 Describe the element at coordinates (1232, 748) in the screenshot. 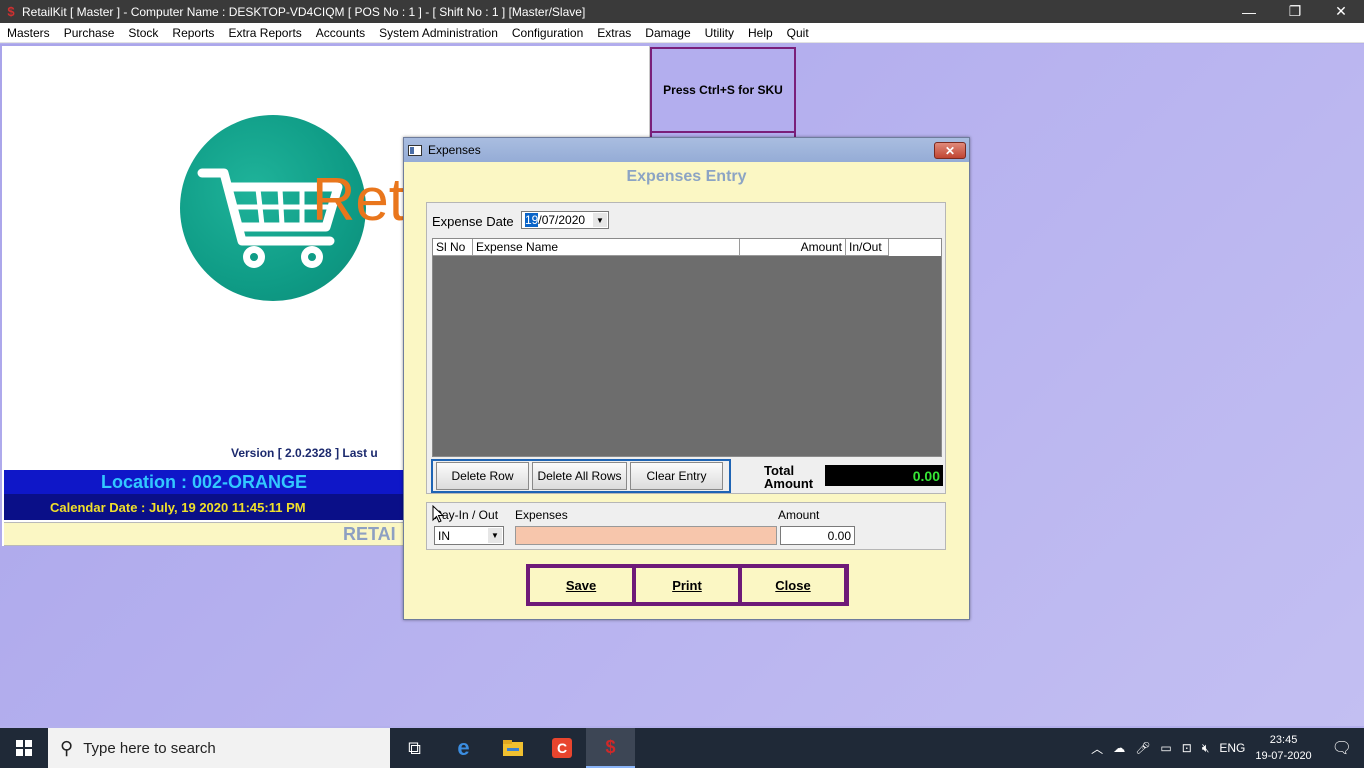

I see `language-indicator: ENG` at that location.